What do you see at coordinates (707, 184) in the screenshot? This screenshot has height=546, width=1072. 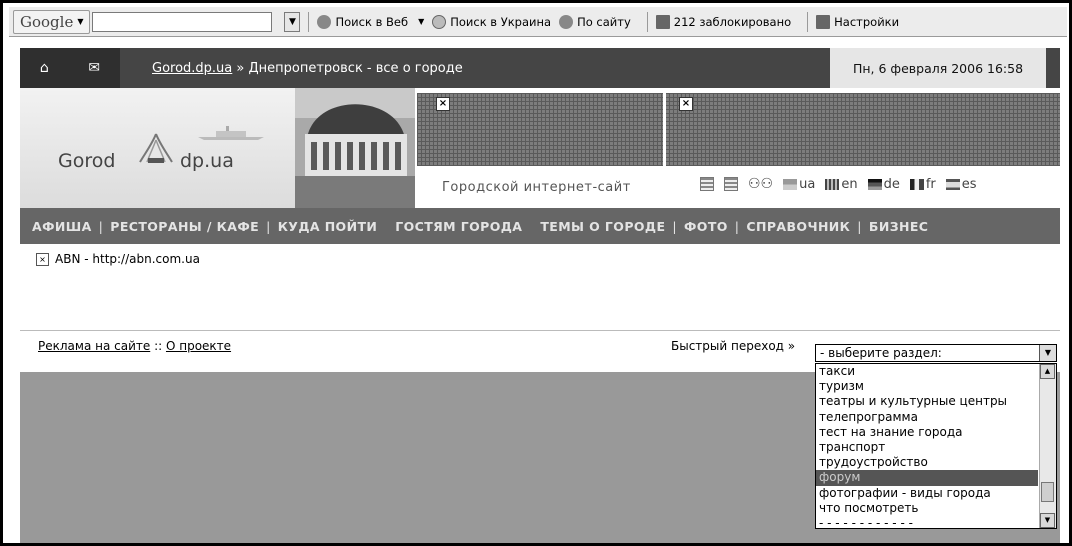 I see `print-icon` at bounding box center [707, 184].